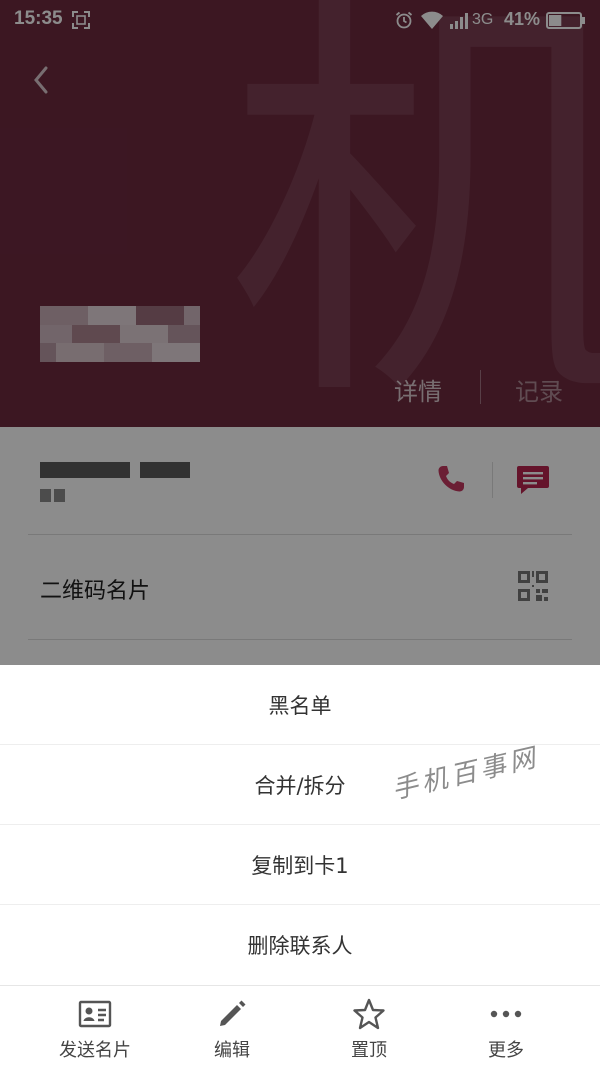  What do you see at coordinates (233, 1013) in the screenshot?
I see `pencil-icon` at bounding box center [233, 1013].